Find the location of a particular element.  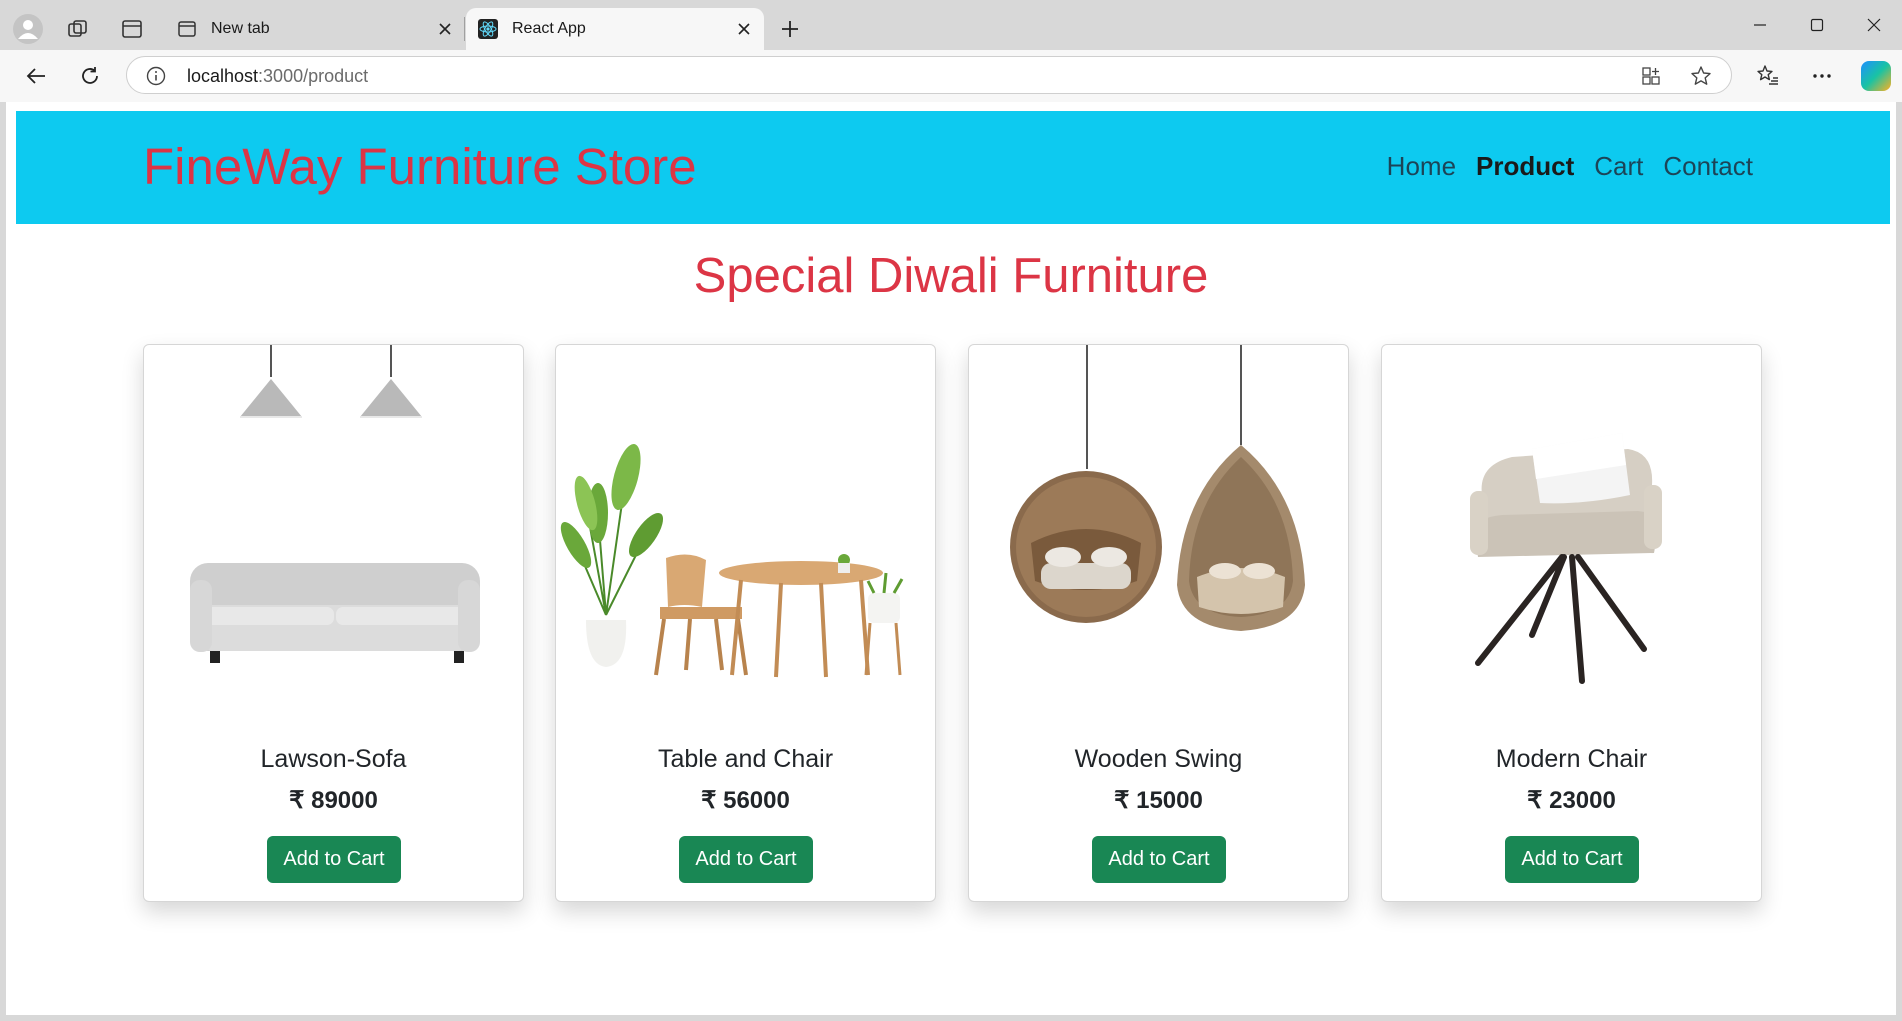

product-price: ₹ 15000 is located at coordinates (1158, 800).